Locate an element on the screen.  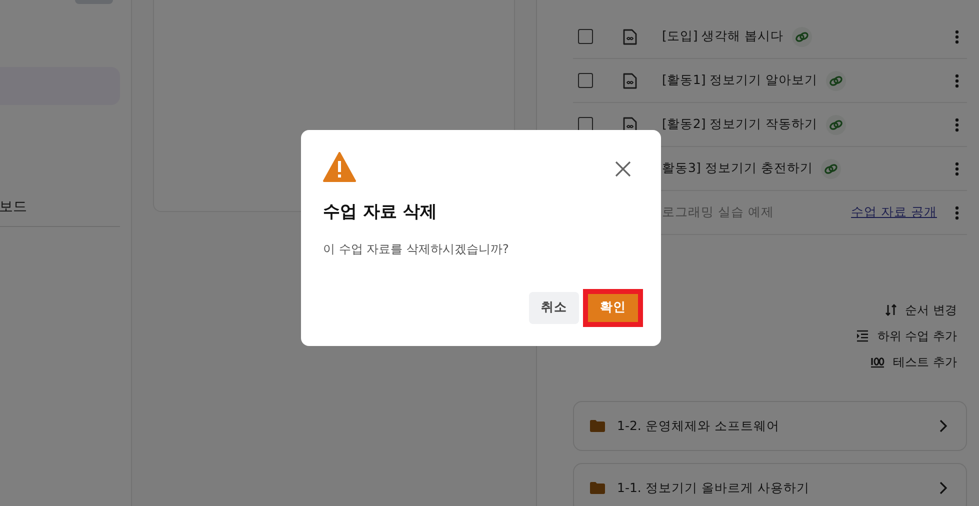
dialog-message: 이 수업 자료를 삭제하시겠습니까? is located at coordinates (416, 249).